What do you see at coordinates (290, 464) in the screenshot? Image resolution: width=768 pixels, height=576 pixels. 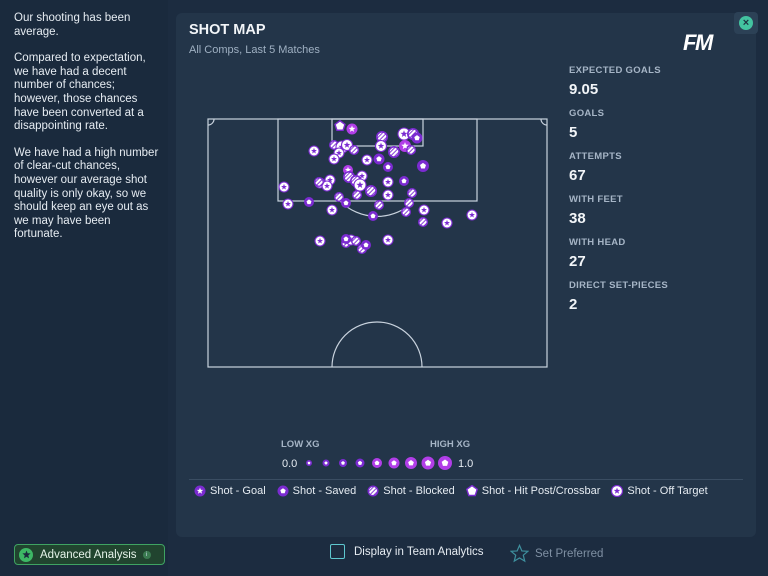 I see `xg-min-label: 0.0` at bounding box center [290, 464].